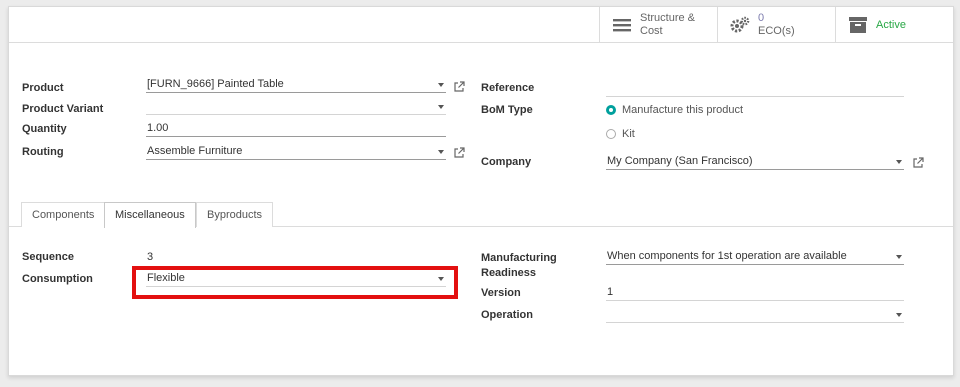  What do you see at coordinates (235, 214) in the screenshot?
I see `tab-byproducts: Byproducts` at bounding box center [235, 214].